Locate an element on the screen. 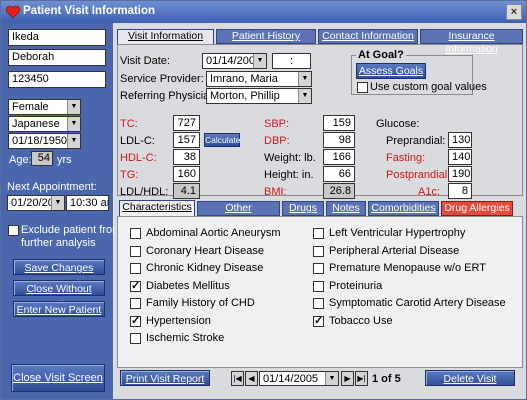 The height and width of the screenshot is (400, 527). characteristic-label: Ischemic Stroke is located at coordinates (185, 338).